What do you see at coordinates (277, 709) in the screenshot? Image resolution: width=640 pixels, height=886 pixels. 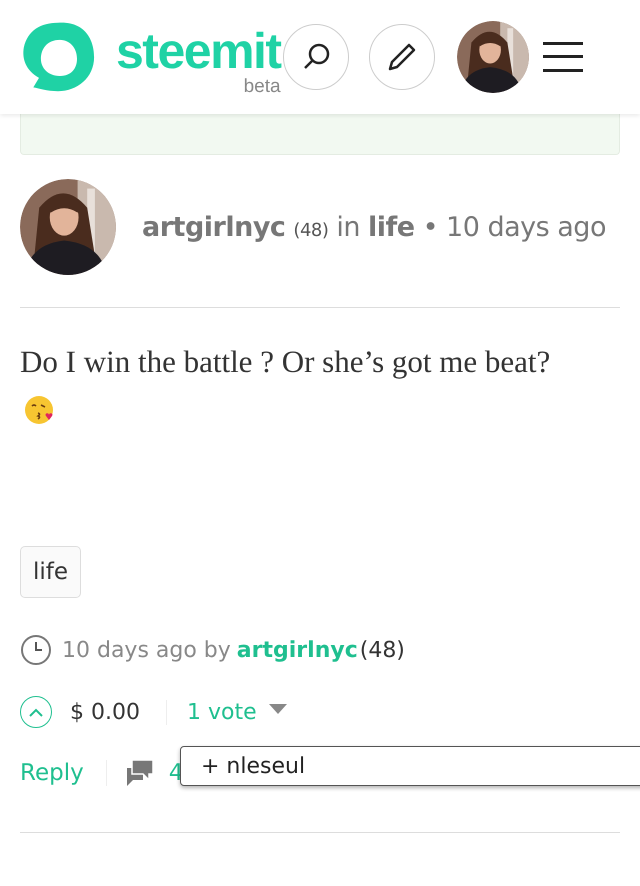 I see `caret-icon` at bounding box center [277, 709].